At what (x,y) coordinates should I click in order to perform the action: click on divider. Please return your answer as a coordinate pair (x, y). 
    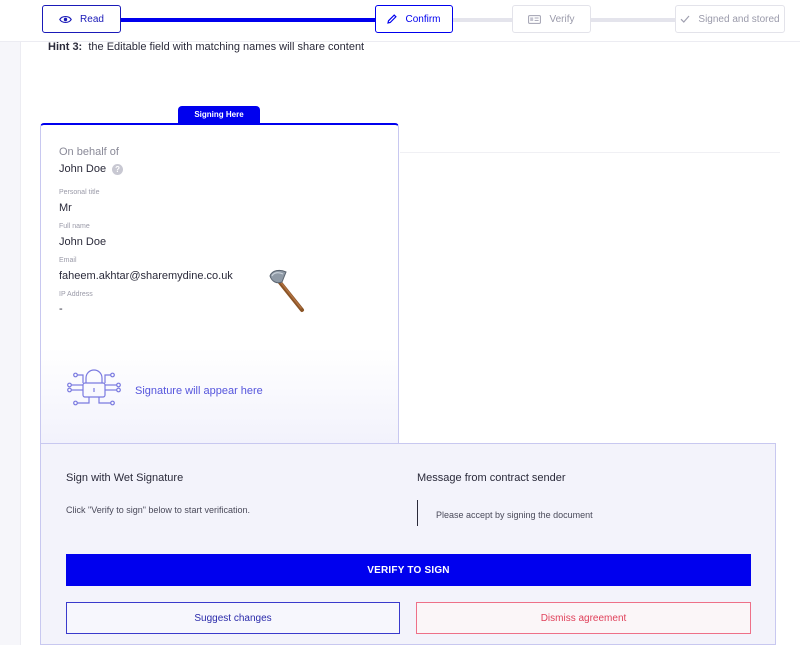
    Looking at the image, I should click on (590, 152).